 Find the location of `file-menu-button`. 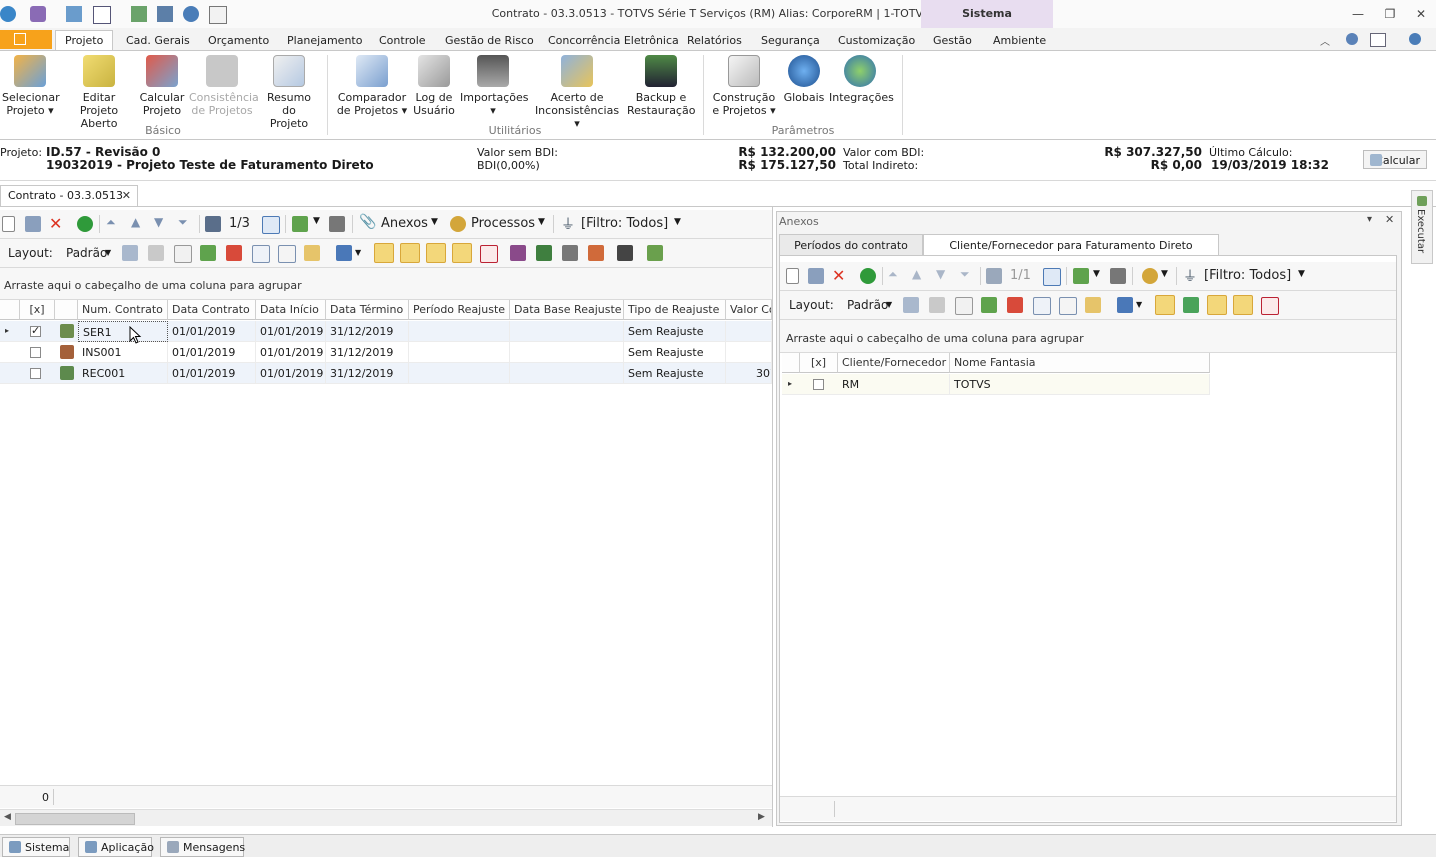

file-menu-button is located at coordinates (26, 39).